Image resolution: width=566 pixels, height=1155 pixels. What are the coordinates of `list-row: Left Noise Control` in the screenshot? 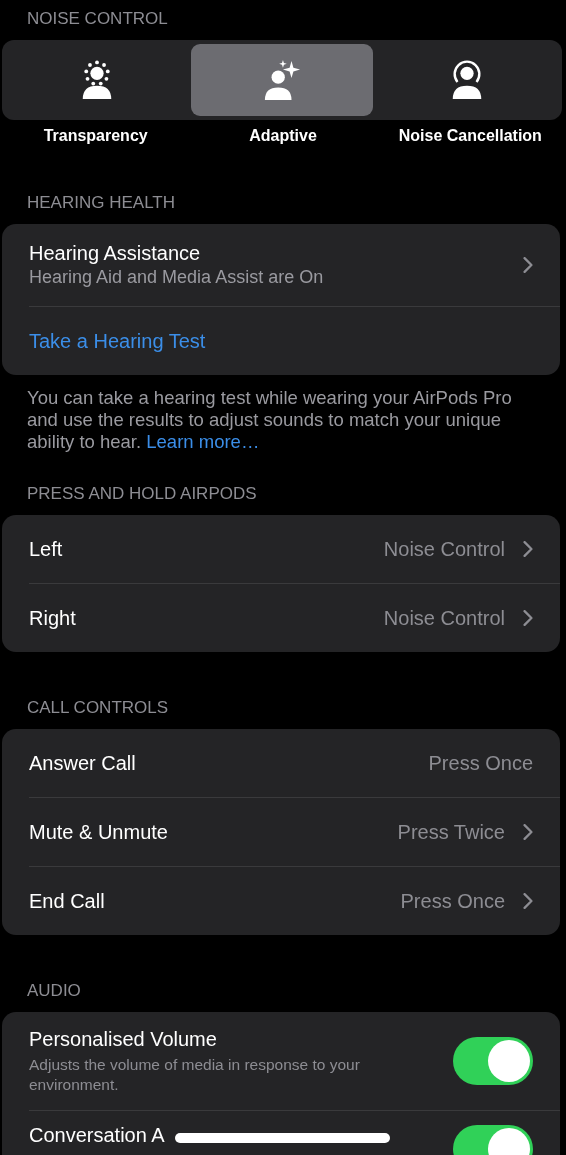 It's located at (281, 549).